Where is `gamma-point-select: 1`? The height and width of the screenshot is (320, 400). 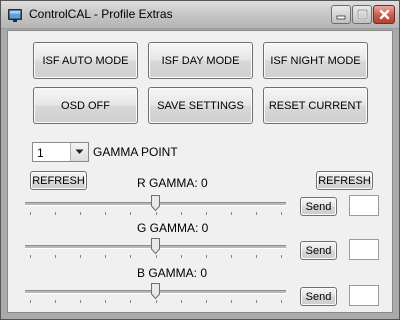
gamma-point-select: 1 is located at coordinates (60, 152).